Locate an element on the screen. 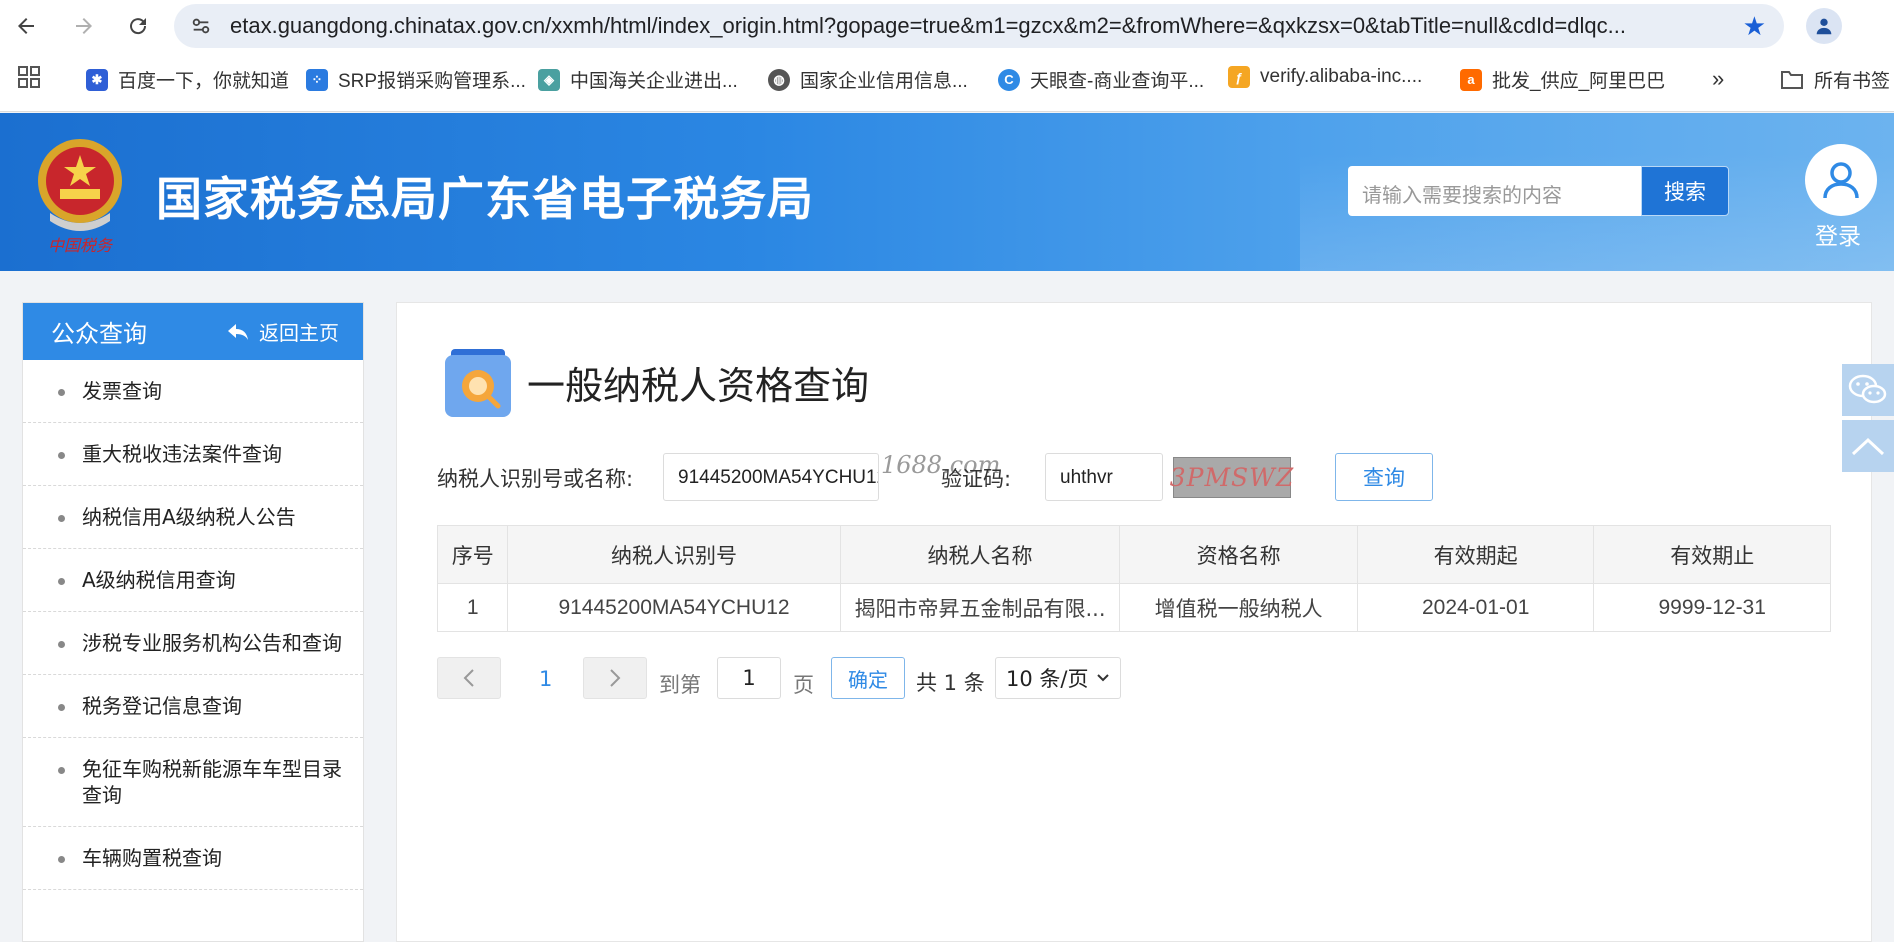 The width and height of the screenshot is (1894, 942). back-to-top-button is located at coordinates (1868, 446).